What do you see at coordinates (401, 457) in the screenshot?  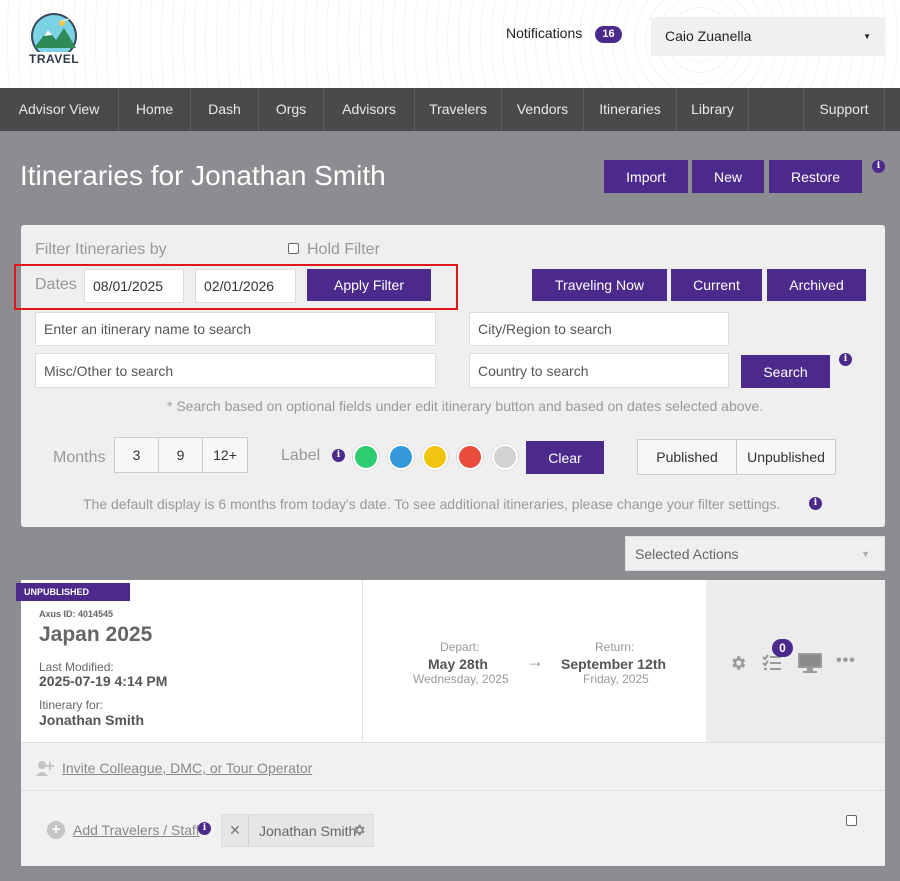 I see `label-blue-swatch` at bounding box center [401, 457].